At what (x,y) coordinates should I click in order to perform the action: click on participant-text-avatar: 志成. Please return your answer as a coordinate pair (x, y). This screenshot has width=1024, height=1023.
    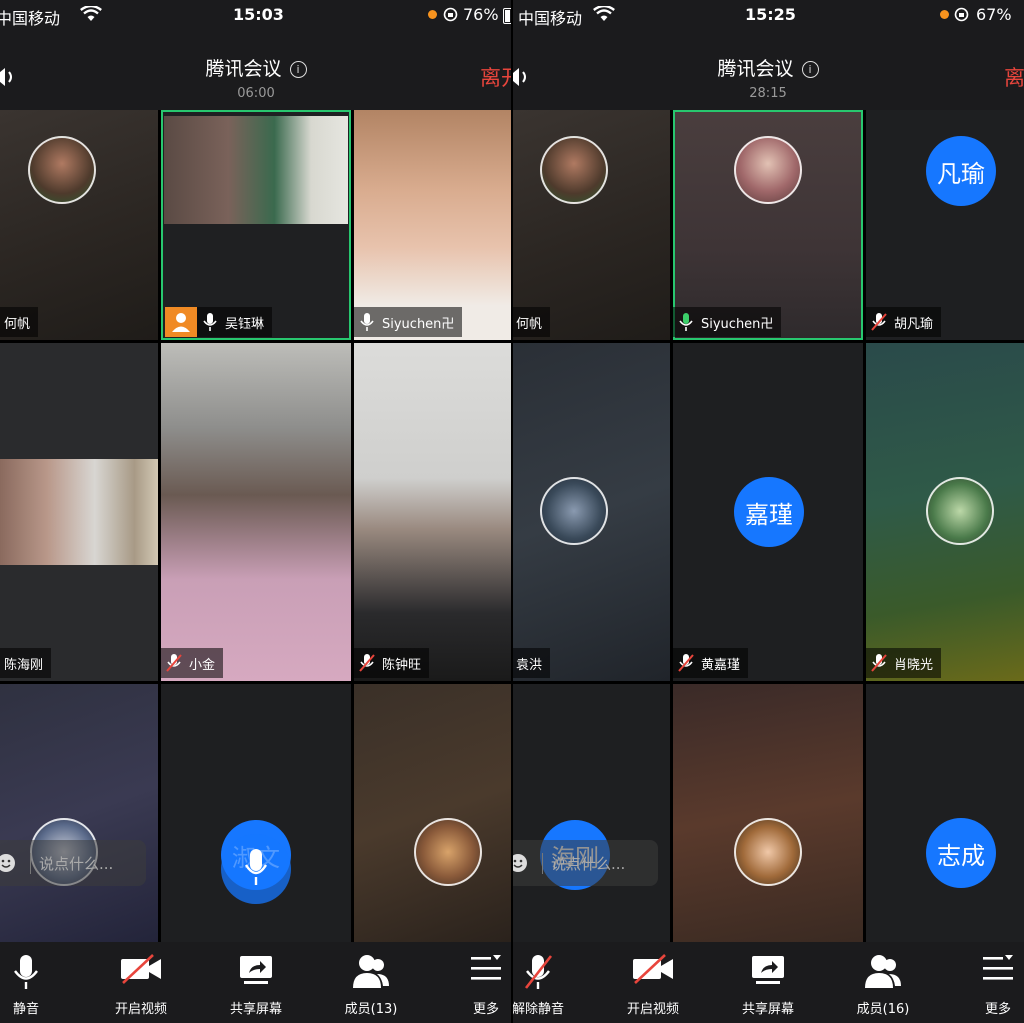
    Looking at the image, I should click on (961, 853).